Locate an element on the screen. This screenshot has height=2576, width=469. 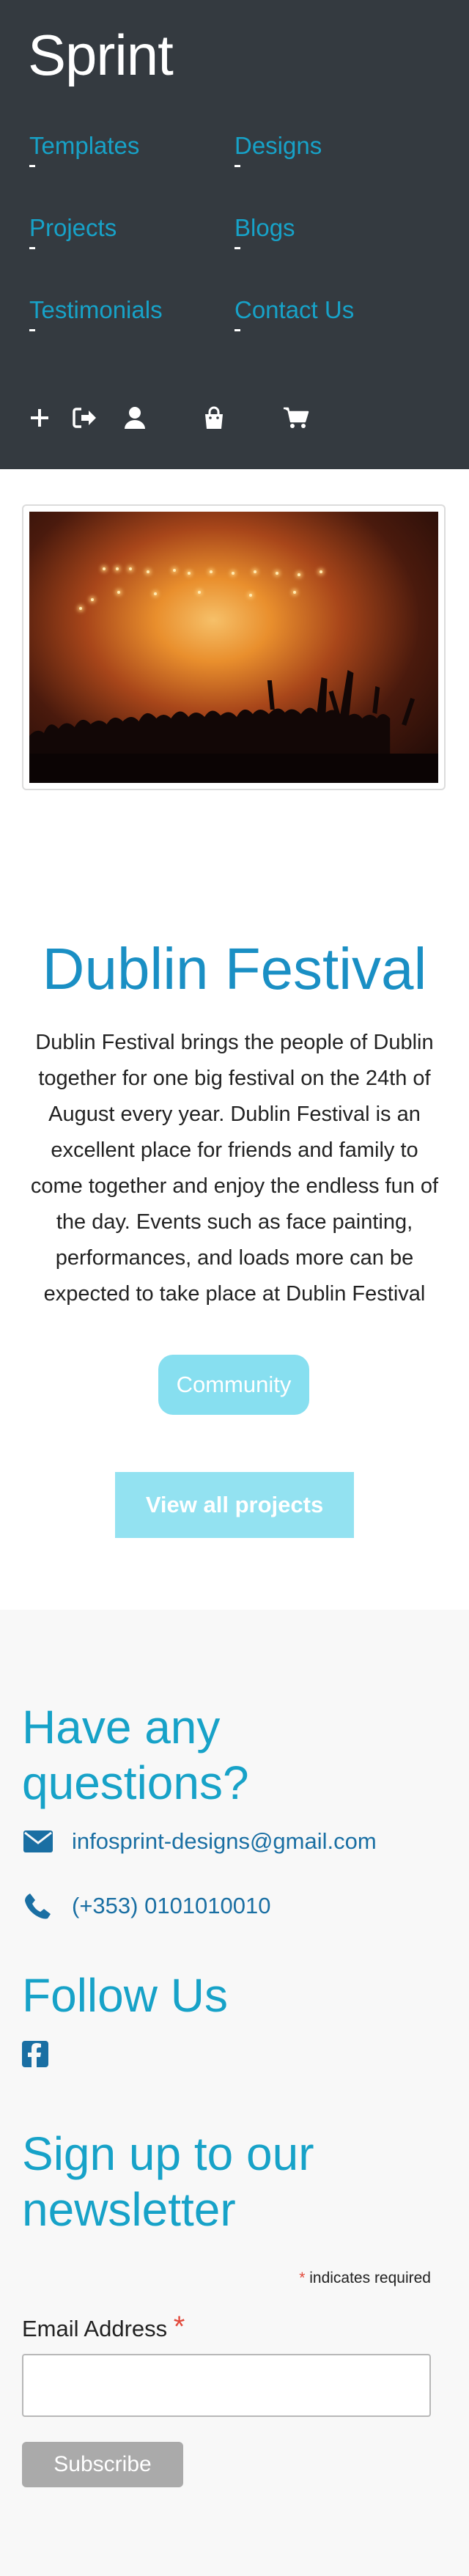
required-note: * indicates required is located at coordinates (365, 2278).